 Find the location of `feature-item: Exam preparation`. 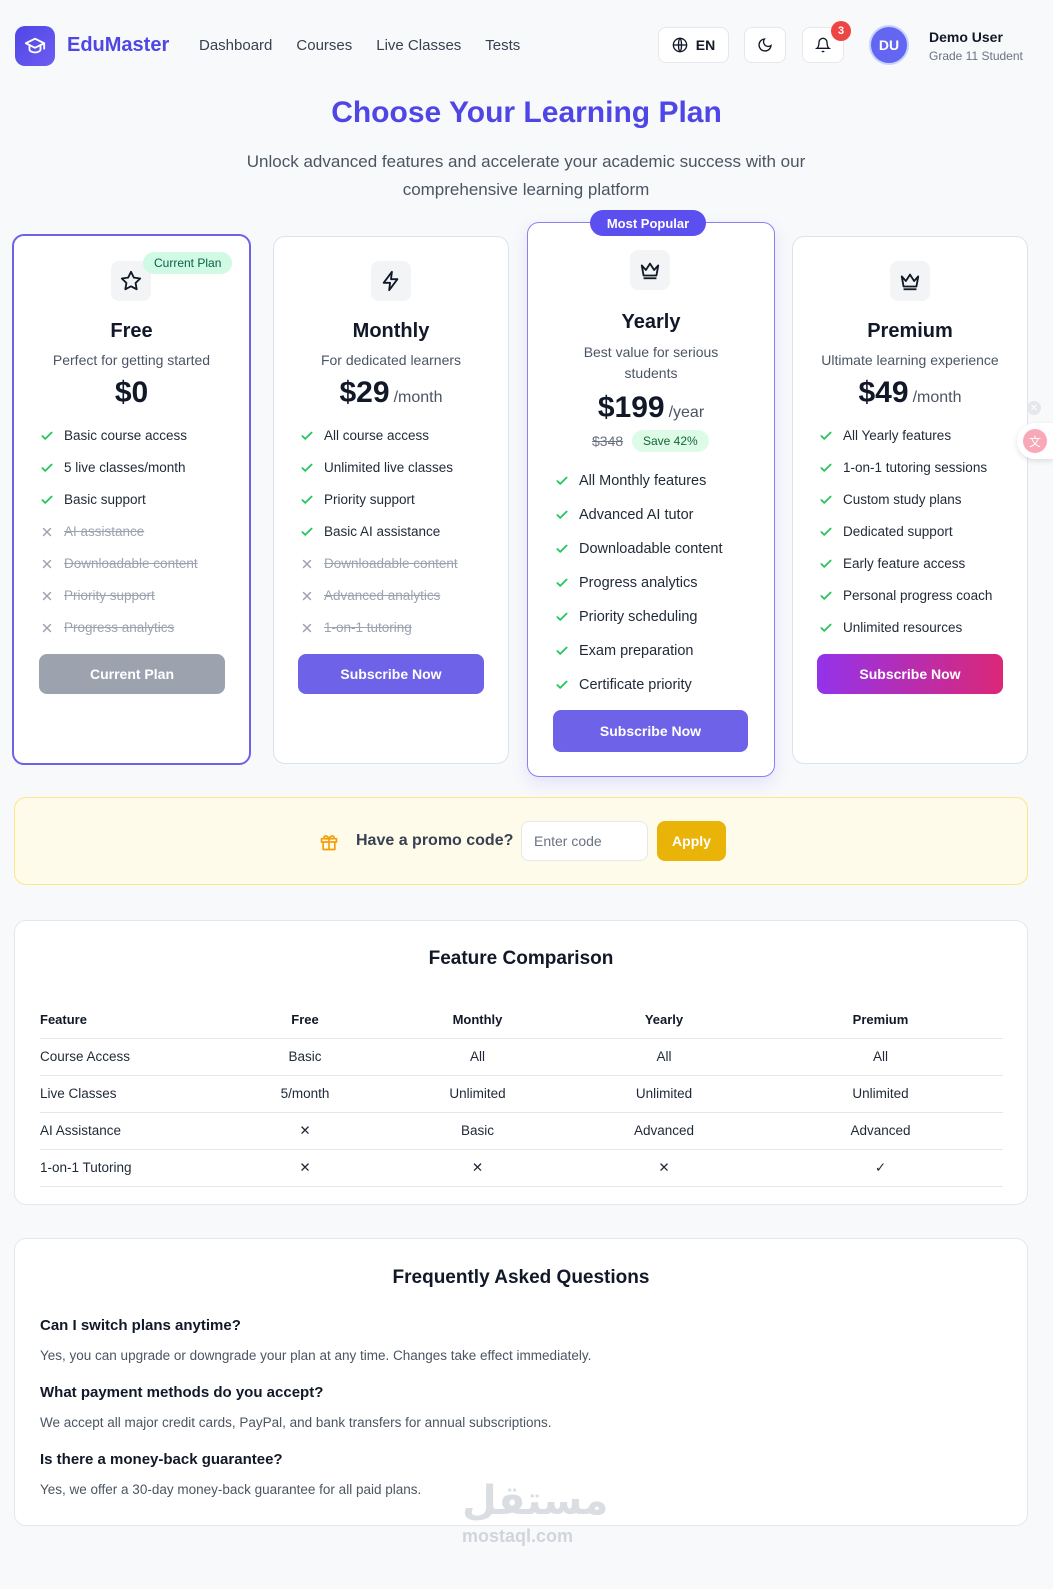

feature-item: Exam preparation is located at coordinates (624, 651).